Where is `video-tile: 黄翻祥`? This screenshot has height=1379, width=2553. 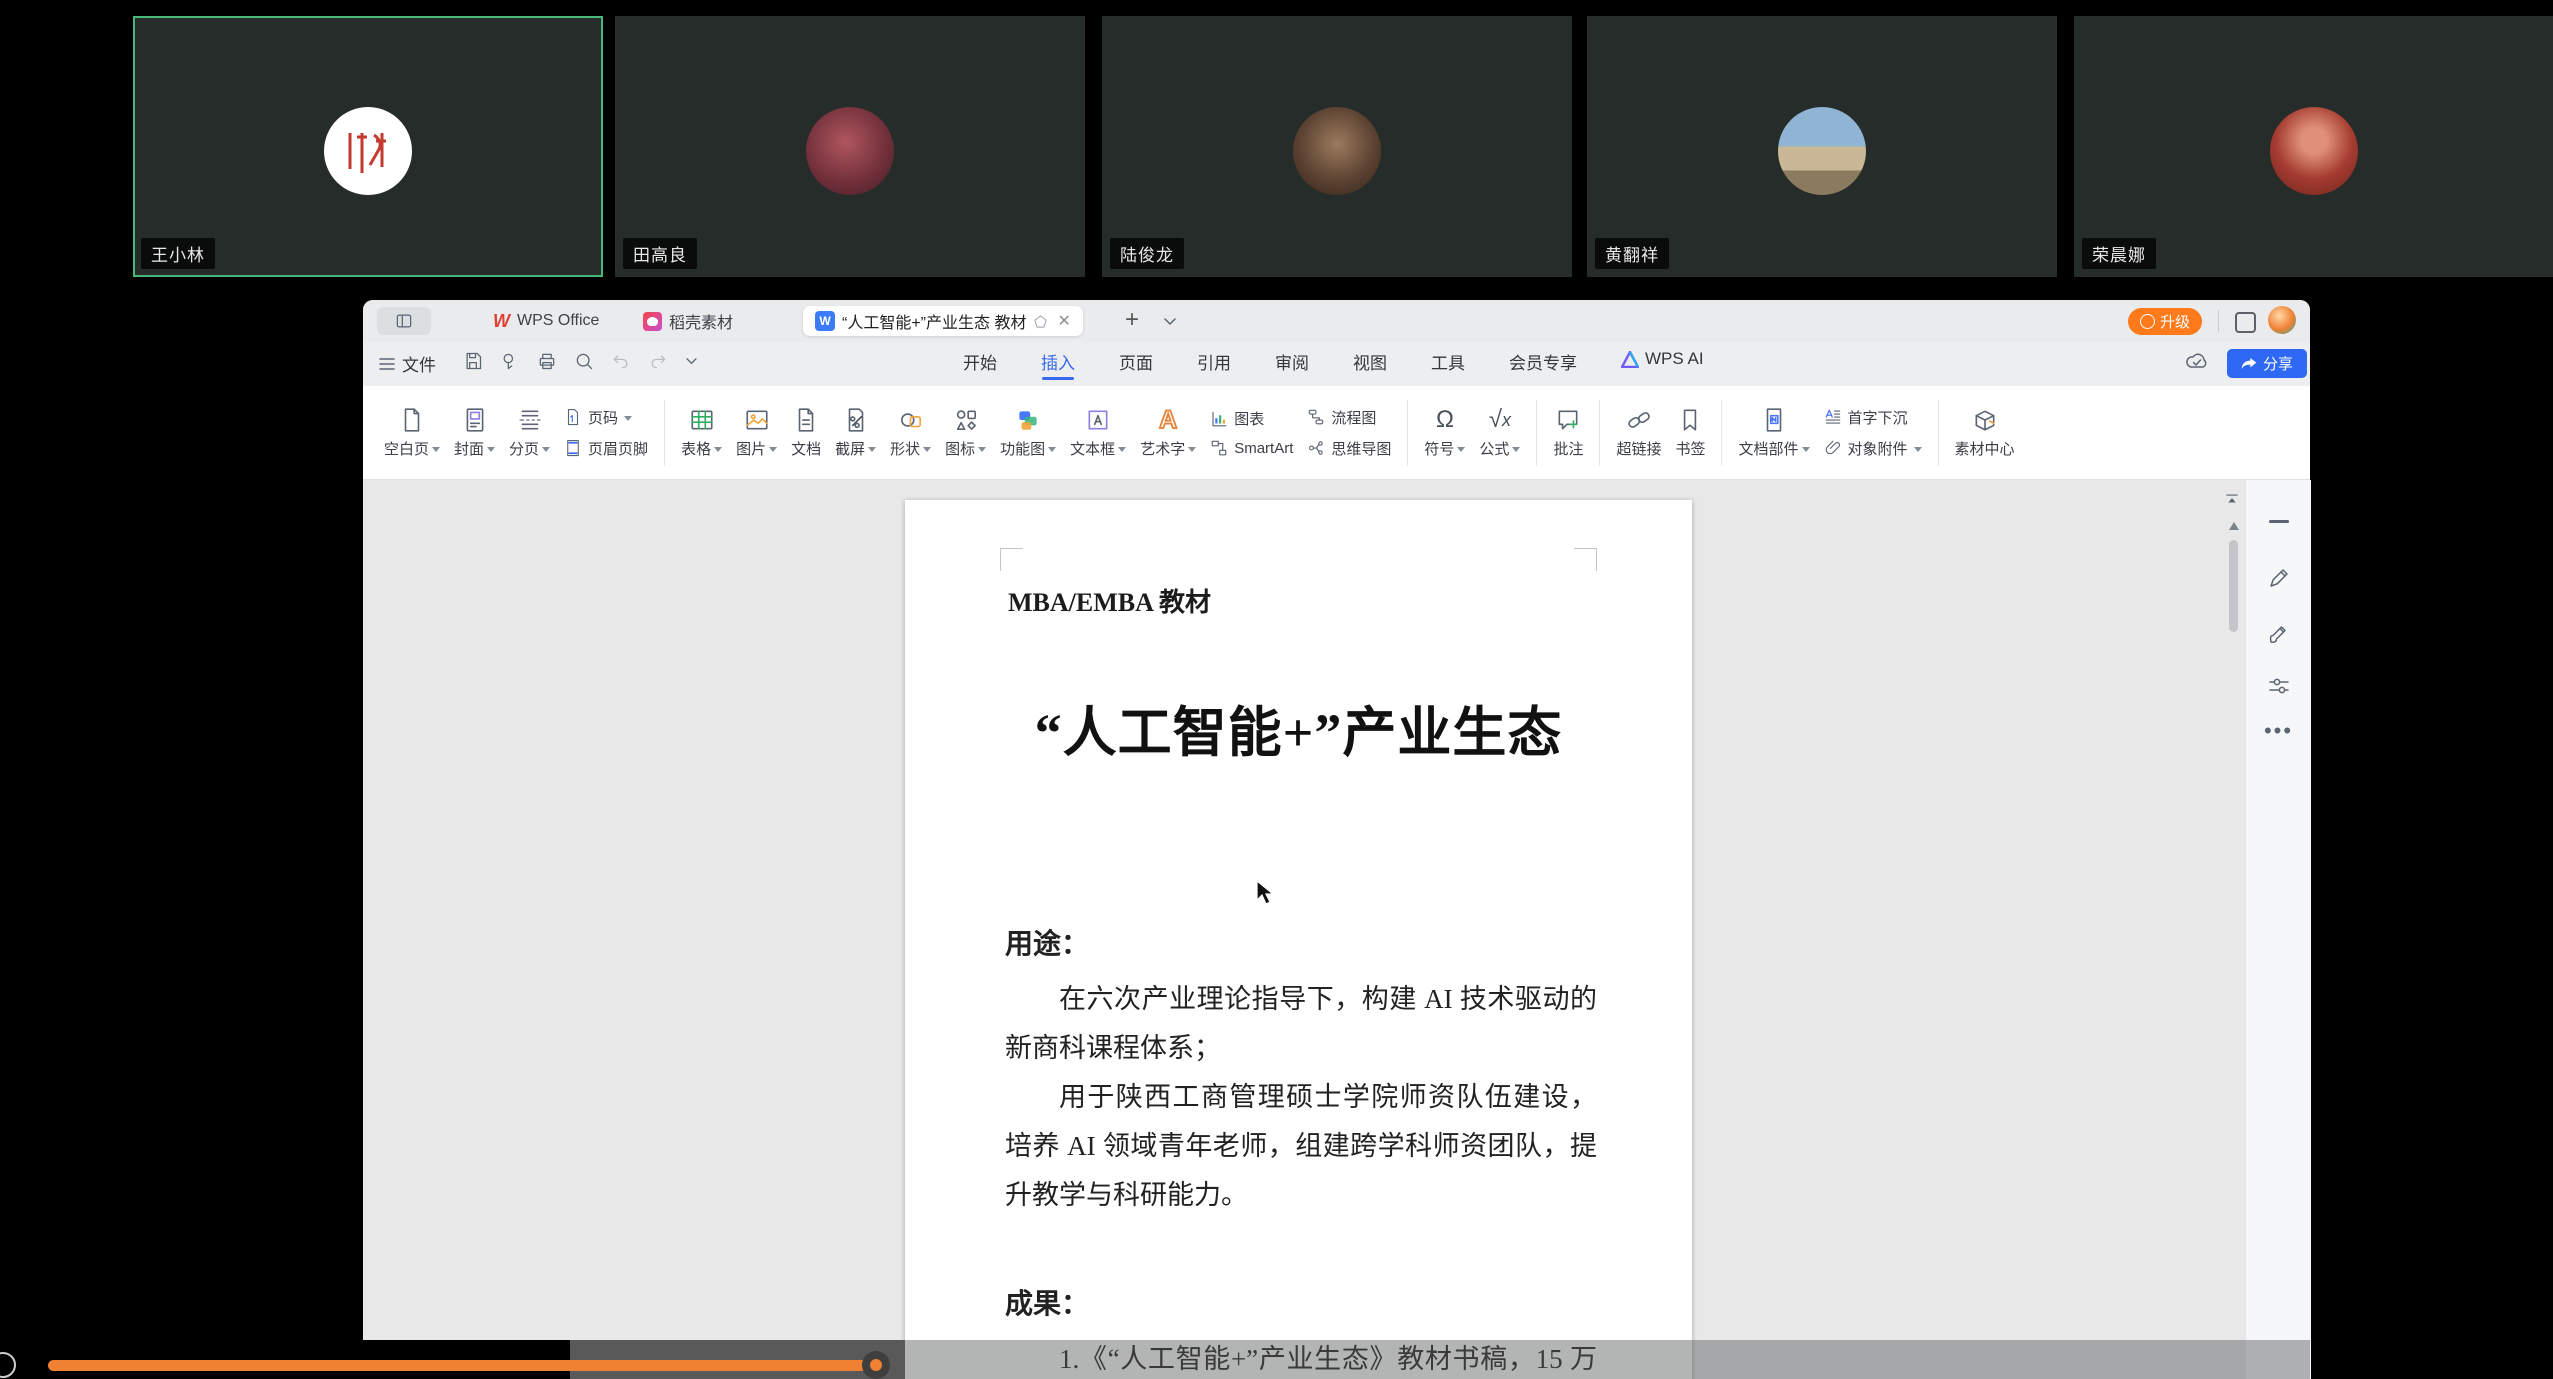
video-tile: 黄翻祥 is located at coordinates (1822, 146).